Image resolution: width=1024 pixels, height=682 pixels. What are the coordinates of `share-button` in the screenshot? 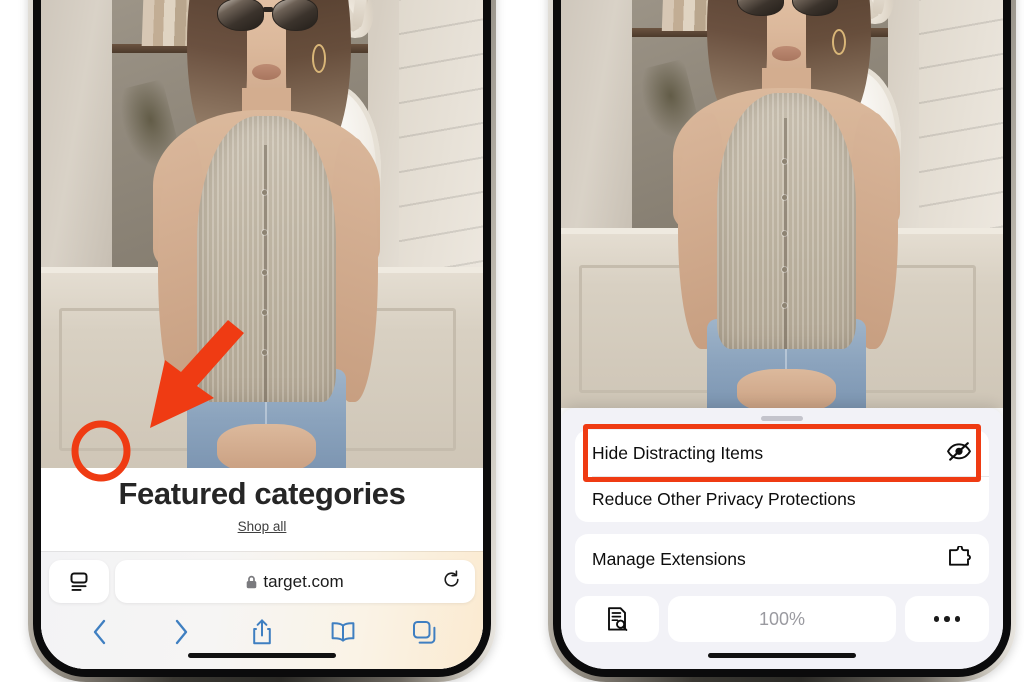 It's located at (262, 632).